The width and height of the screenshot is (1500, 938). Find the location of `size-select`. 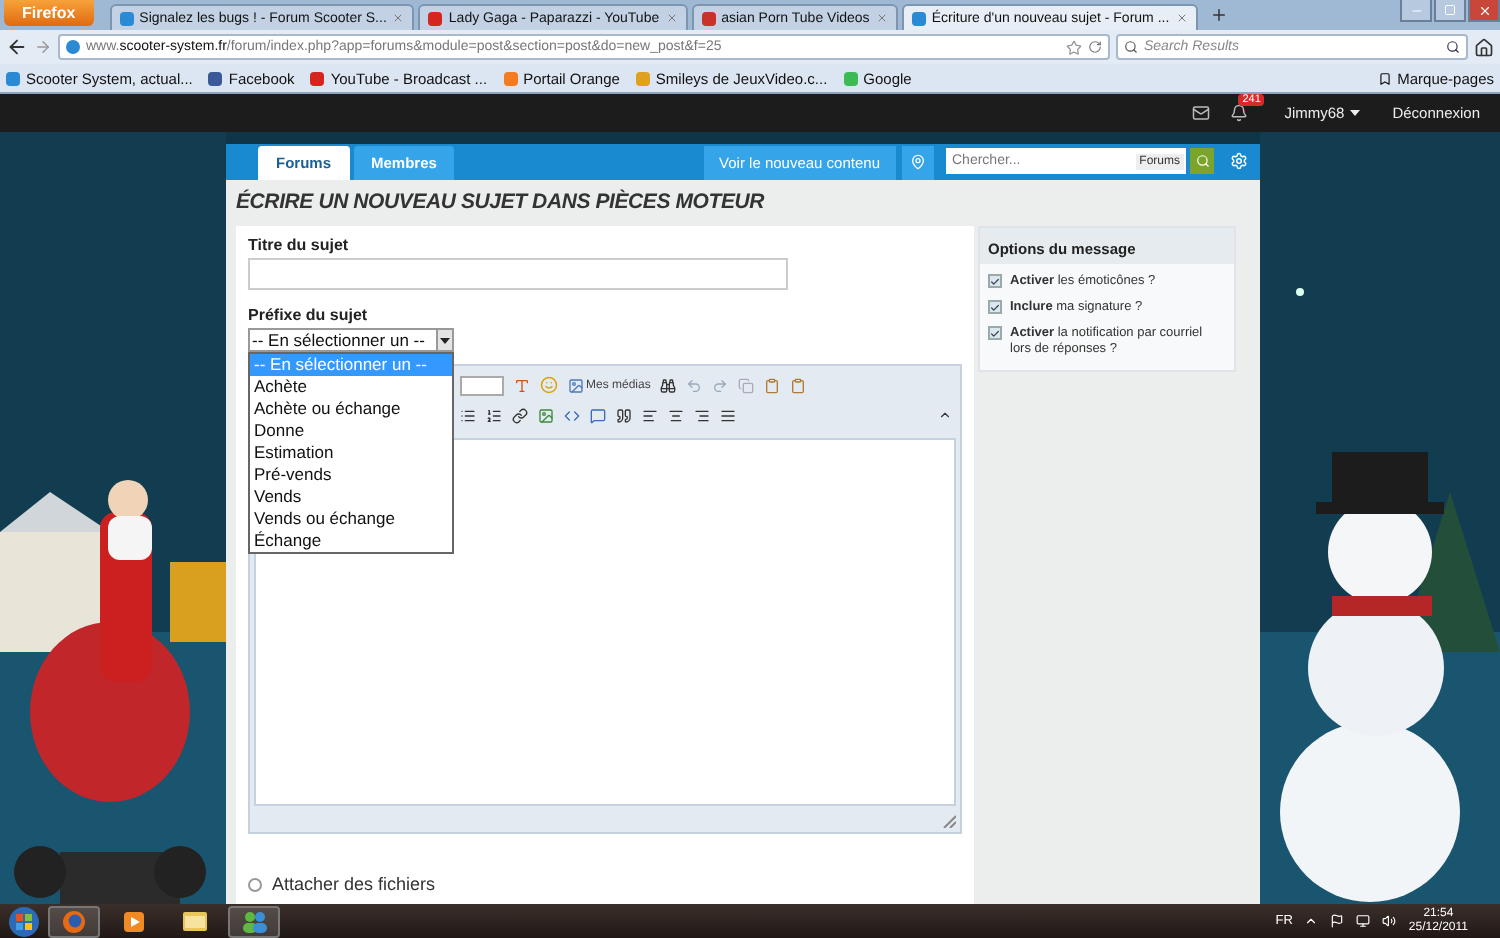

size-select is located at coordinates (482, 385).